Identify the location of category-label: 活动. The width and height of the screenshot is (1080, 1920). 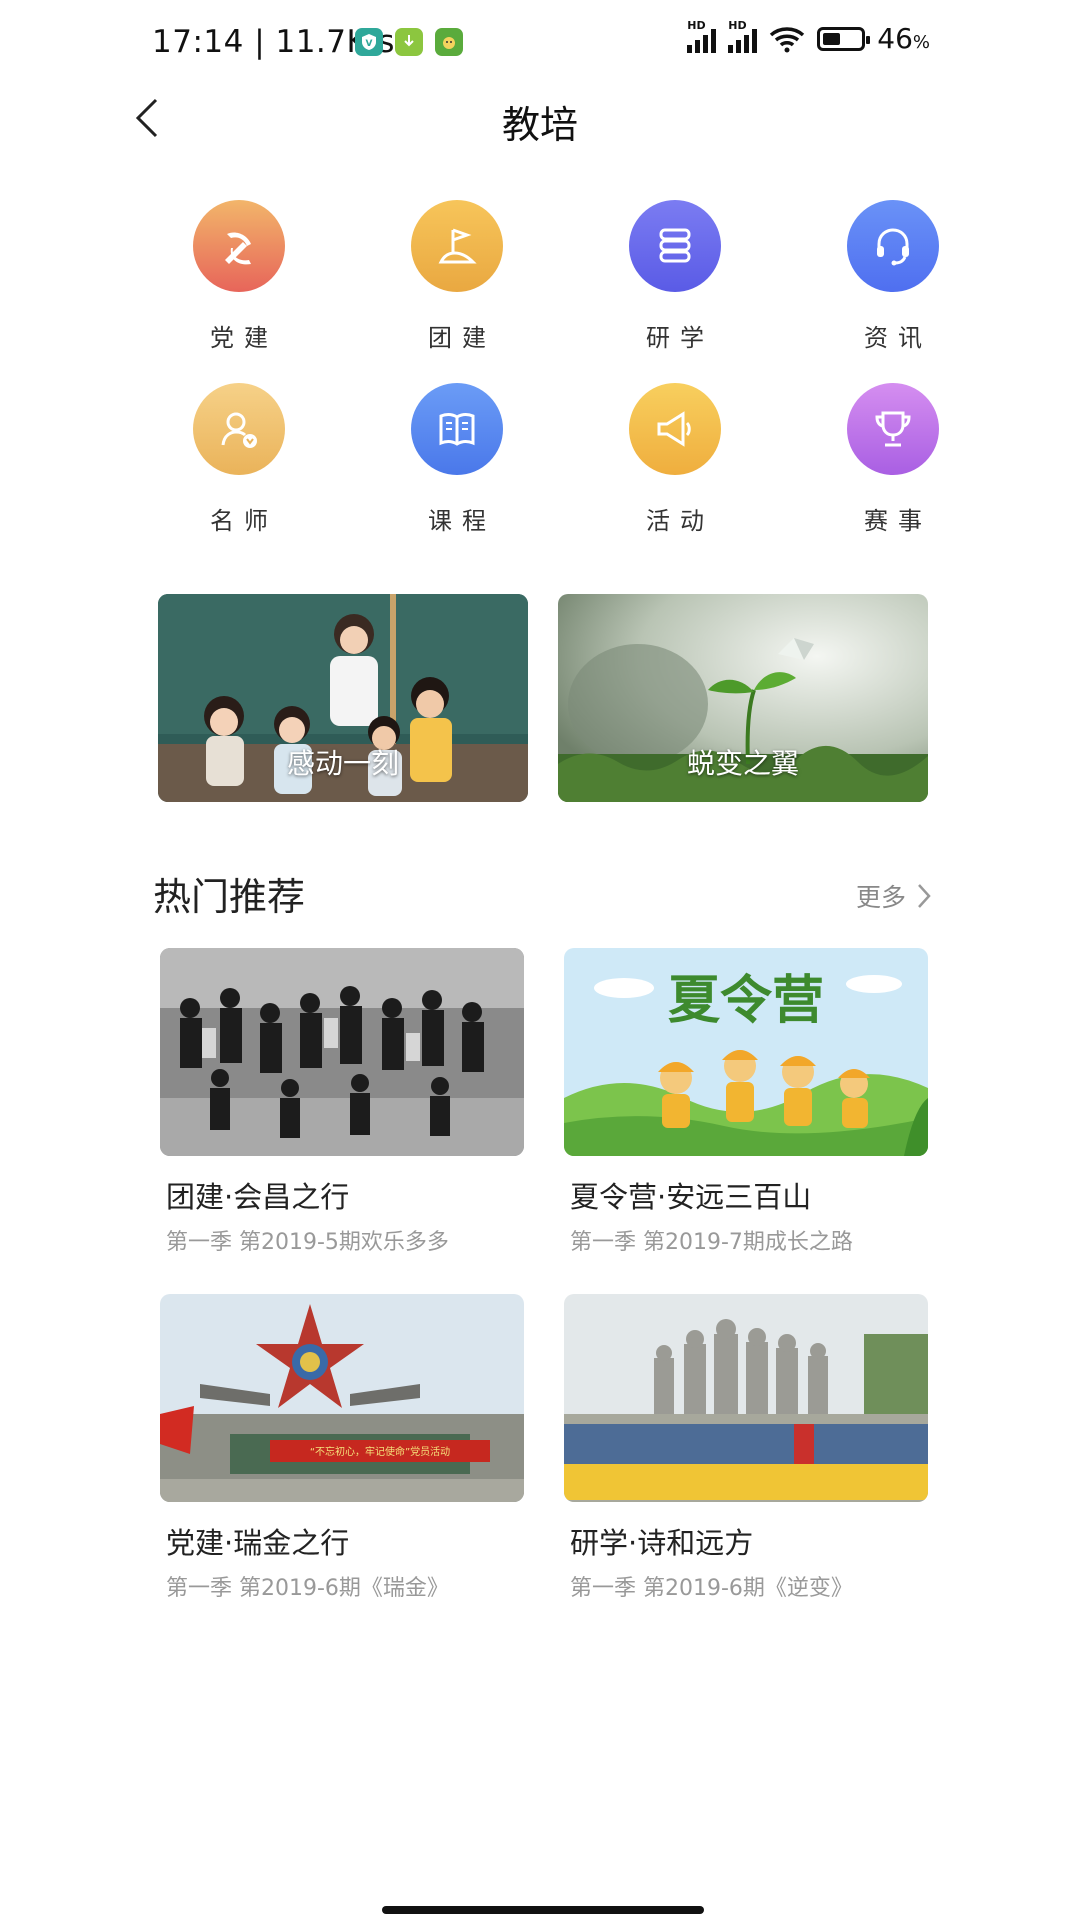
(680, 521).